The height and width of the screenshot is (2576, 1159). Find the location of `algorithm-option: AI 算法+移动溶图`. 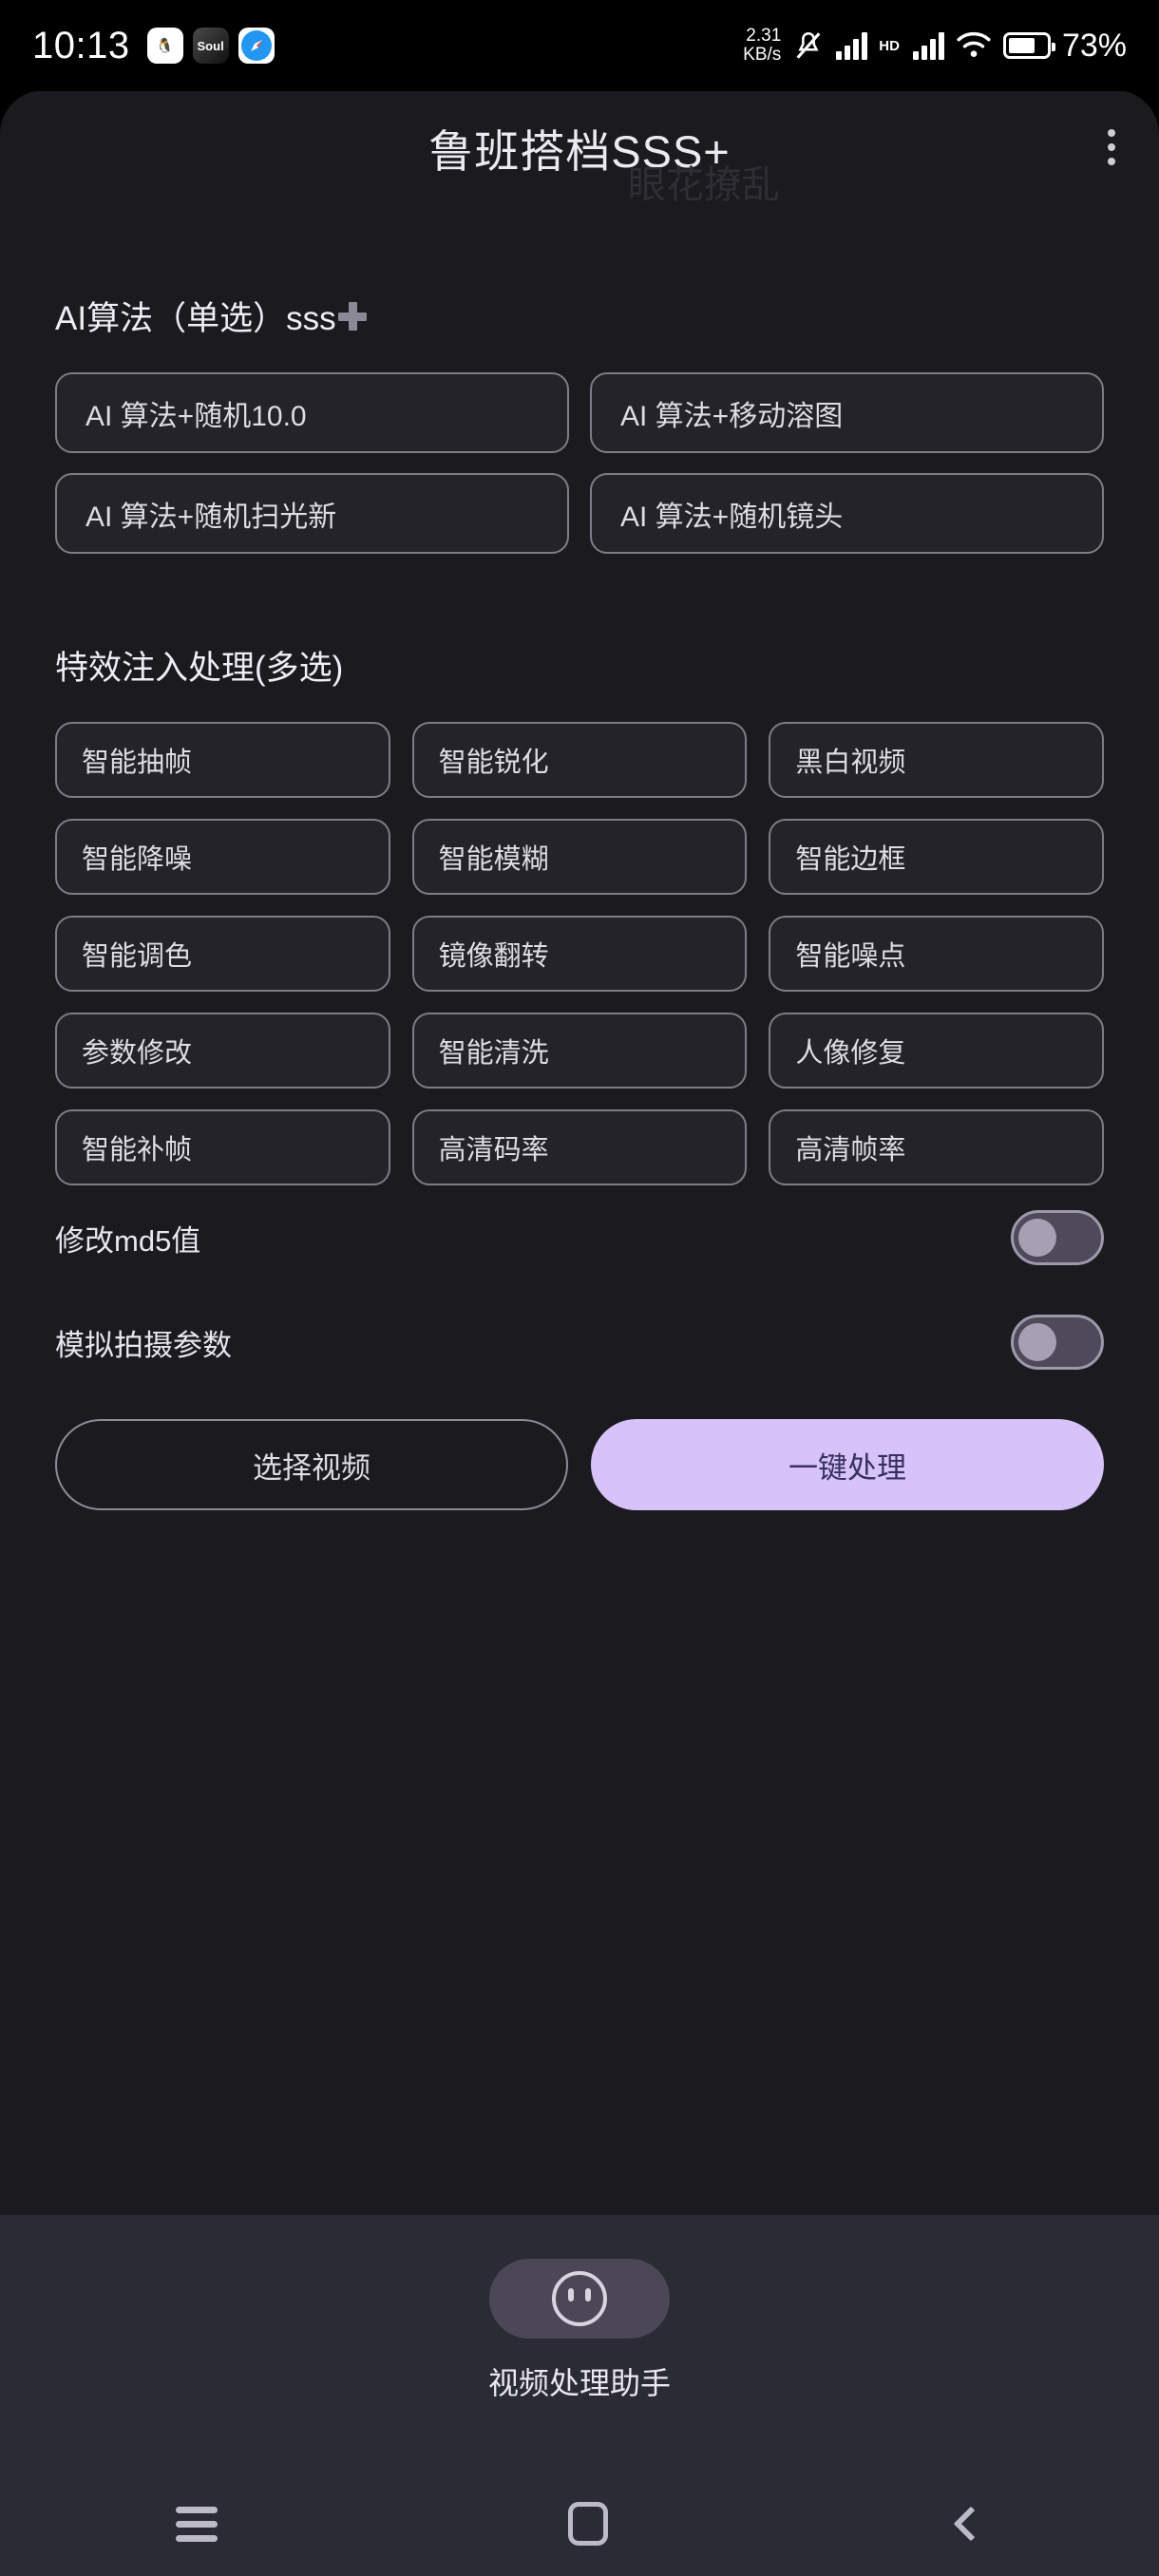

algorithm-option: AI 算法+移动溶图 is located at coordinates (847, 412).